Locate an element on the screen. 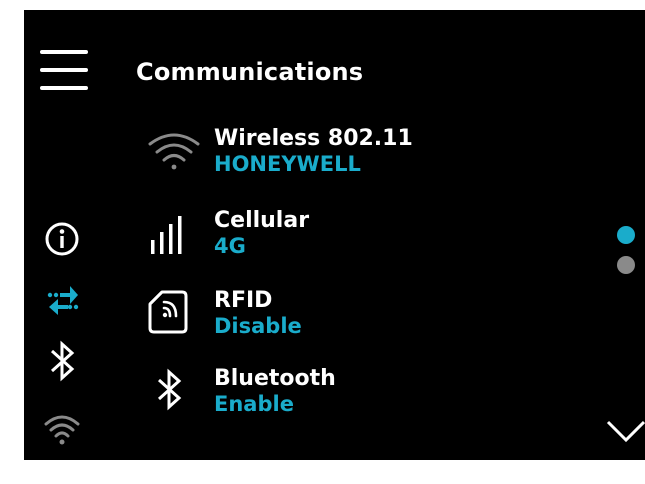 This screenshot has width=645, height=484. list-item-wireless: Wireless 802.11 HONEYWELL is located at coordinates (324, 162).